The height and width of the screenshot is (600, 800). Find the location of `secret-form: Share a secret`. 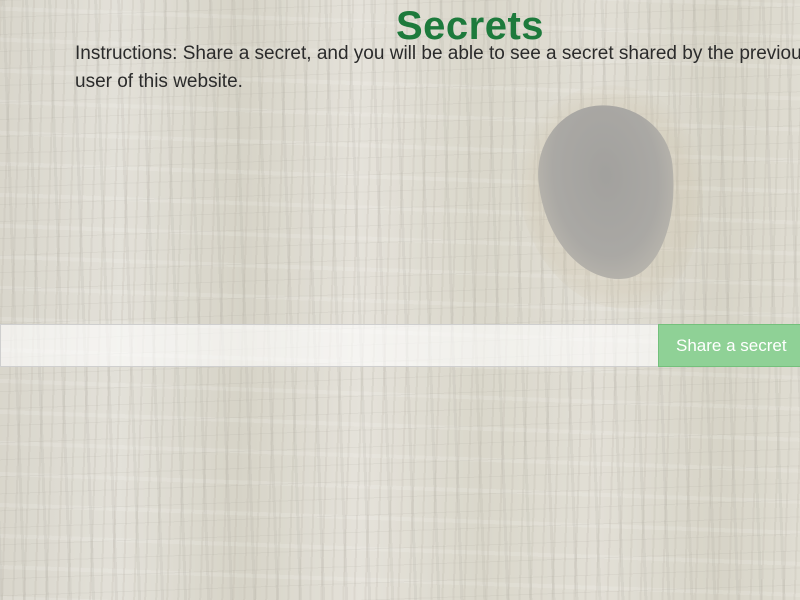

secret-form: Share a secret is located at coordinates (400, 345).